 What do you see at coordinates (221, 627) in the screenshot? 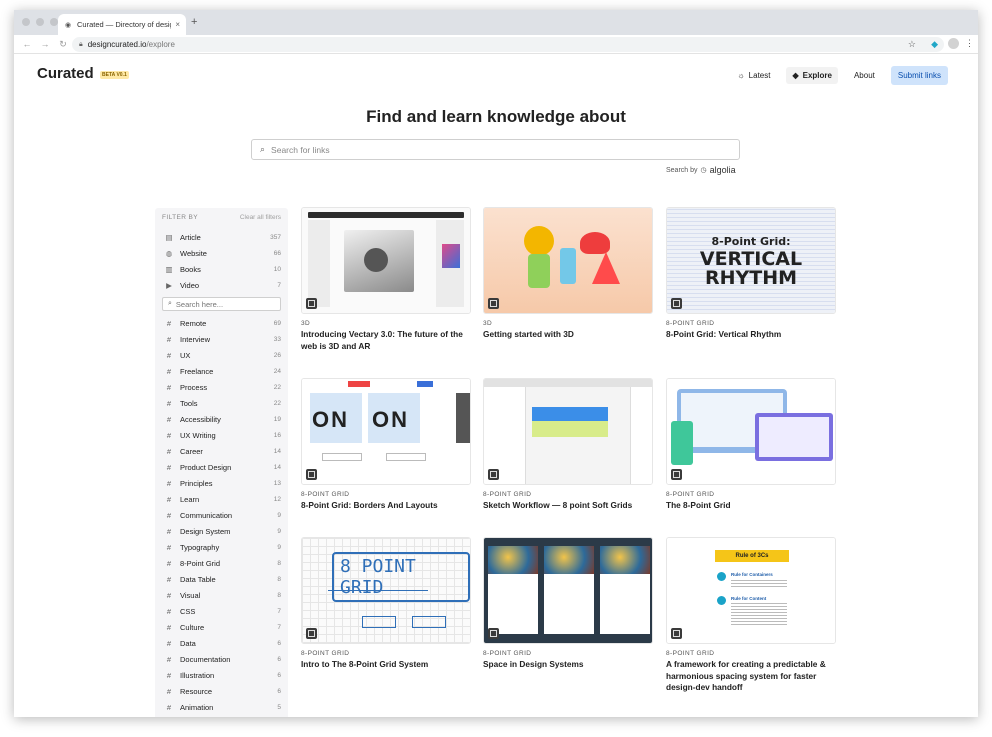
I see `filter-tag-item: # Culture 7` at bounding box center [221, 627].